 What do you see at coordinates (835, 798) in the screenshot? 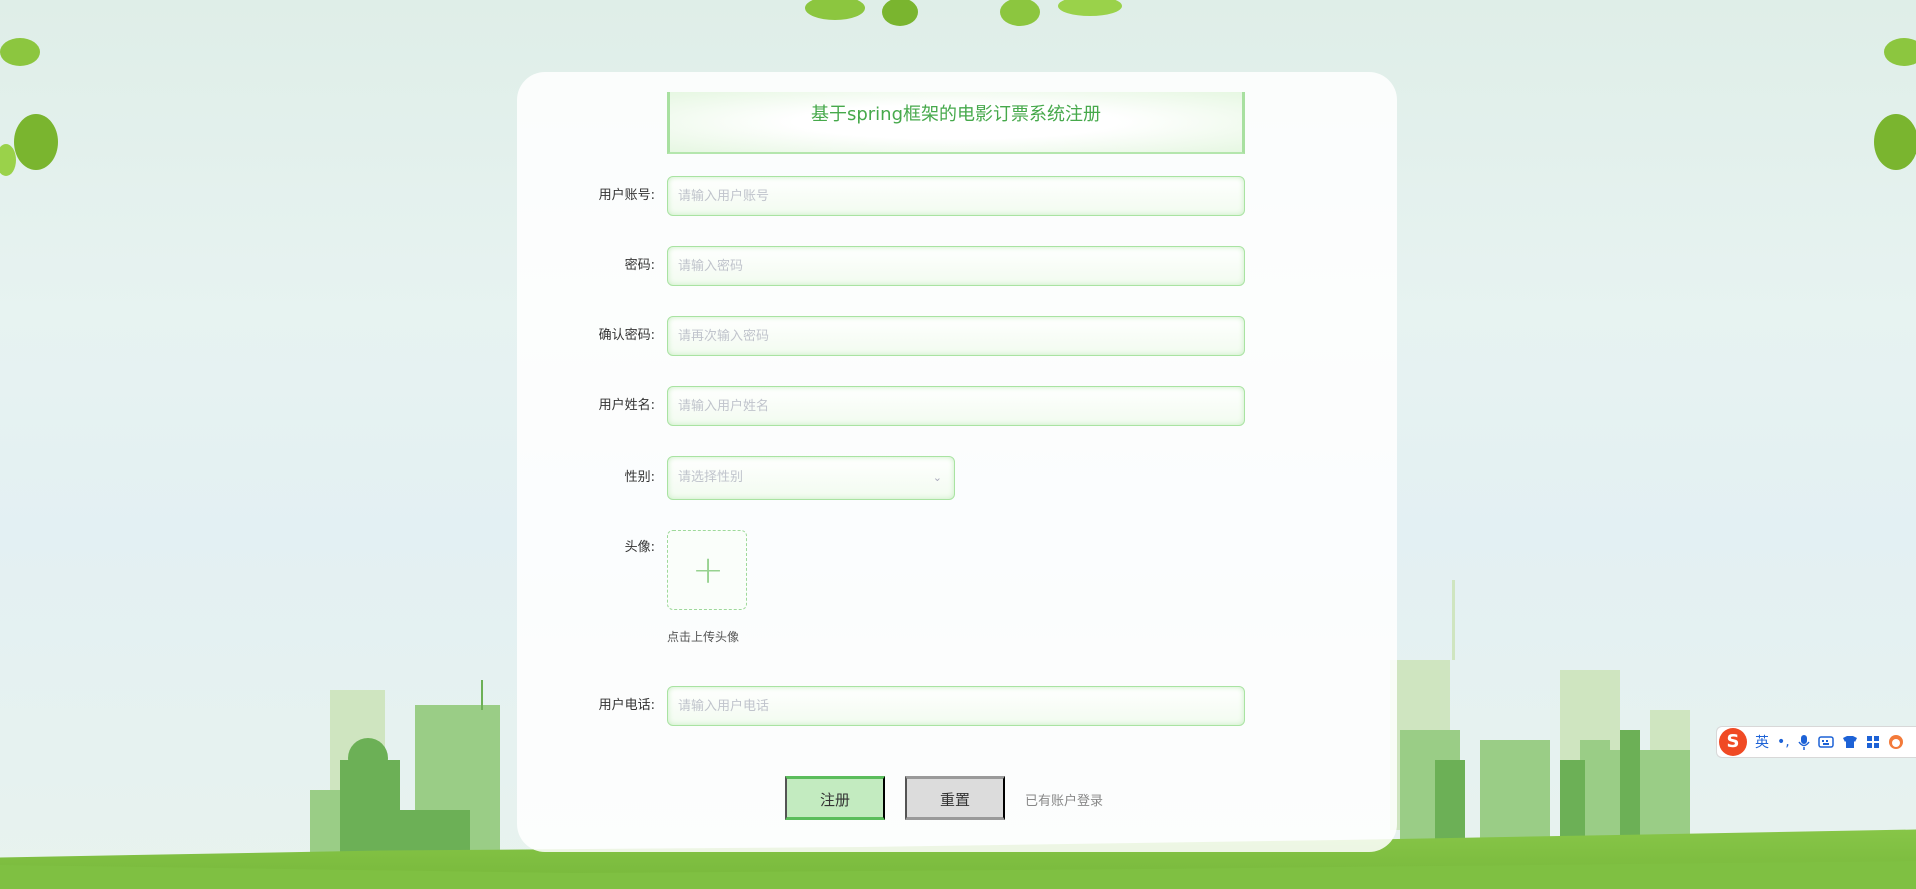
I see `register-button: 注册` at bounding box center [835, 798].